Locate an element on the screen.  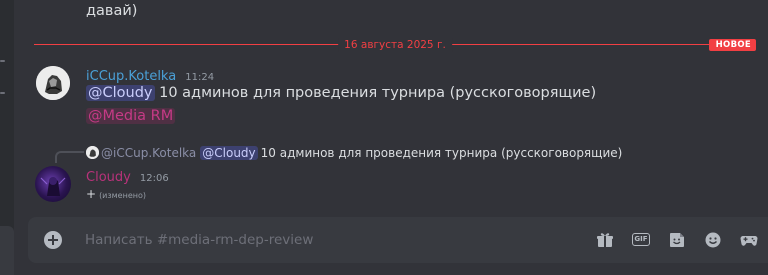
role-mention: @Media RM is located at coordinates (131, 116).